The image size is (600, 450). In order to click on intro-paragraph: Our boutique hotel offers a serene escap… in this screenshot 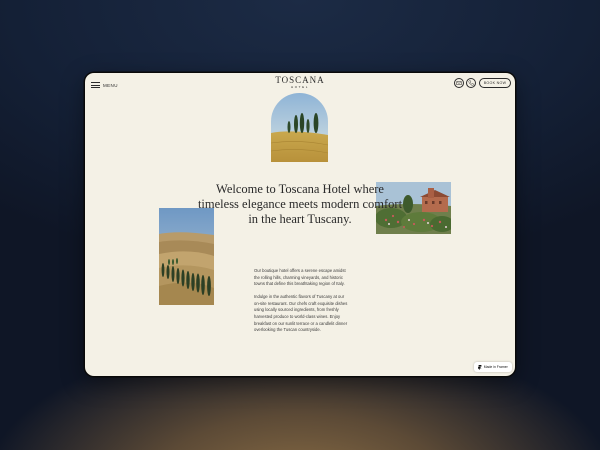, I will do `click(300, 277)`.